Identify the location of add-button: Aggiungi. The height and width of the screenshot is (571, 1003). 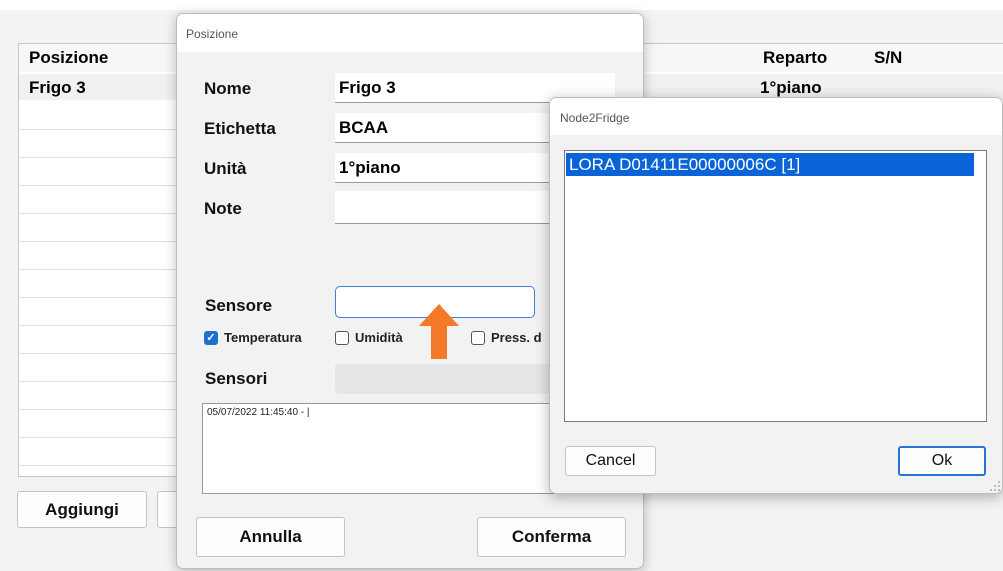
(82, 509).